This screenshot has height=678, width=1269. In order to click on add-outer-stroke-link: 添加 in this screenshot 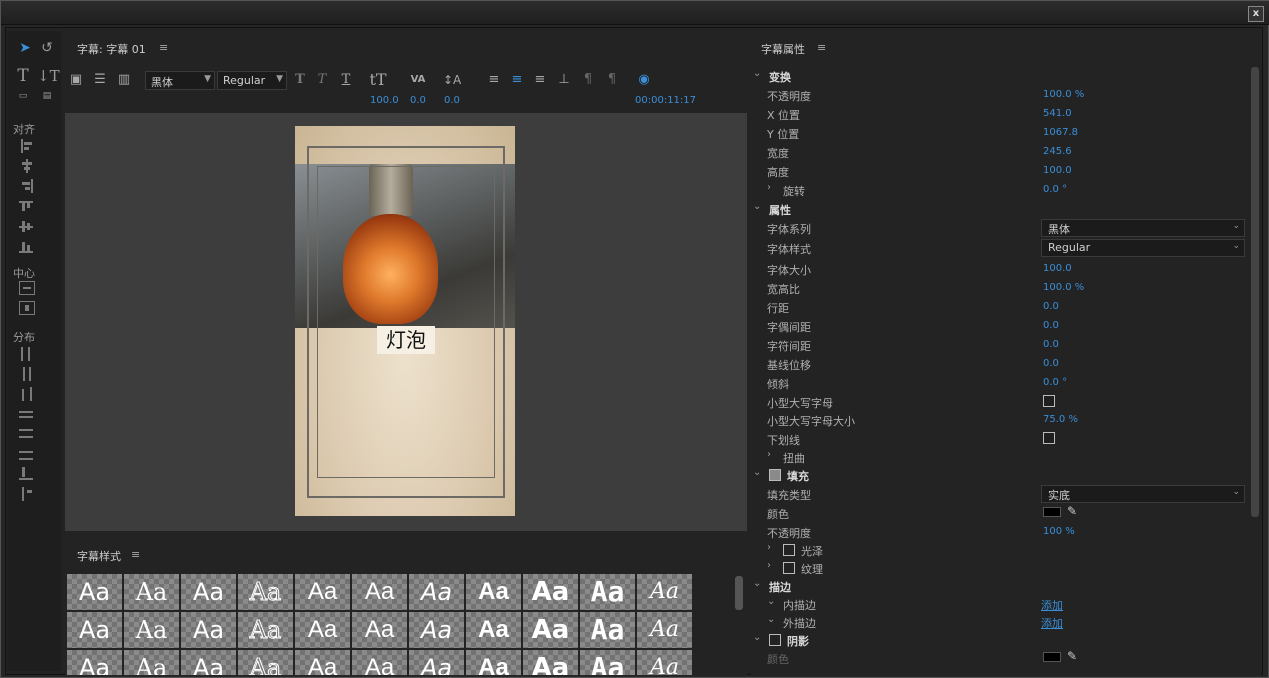, I will do `click(1052, 623)`.